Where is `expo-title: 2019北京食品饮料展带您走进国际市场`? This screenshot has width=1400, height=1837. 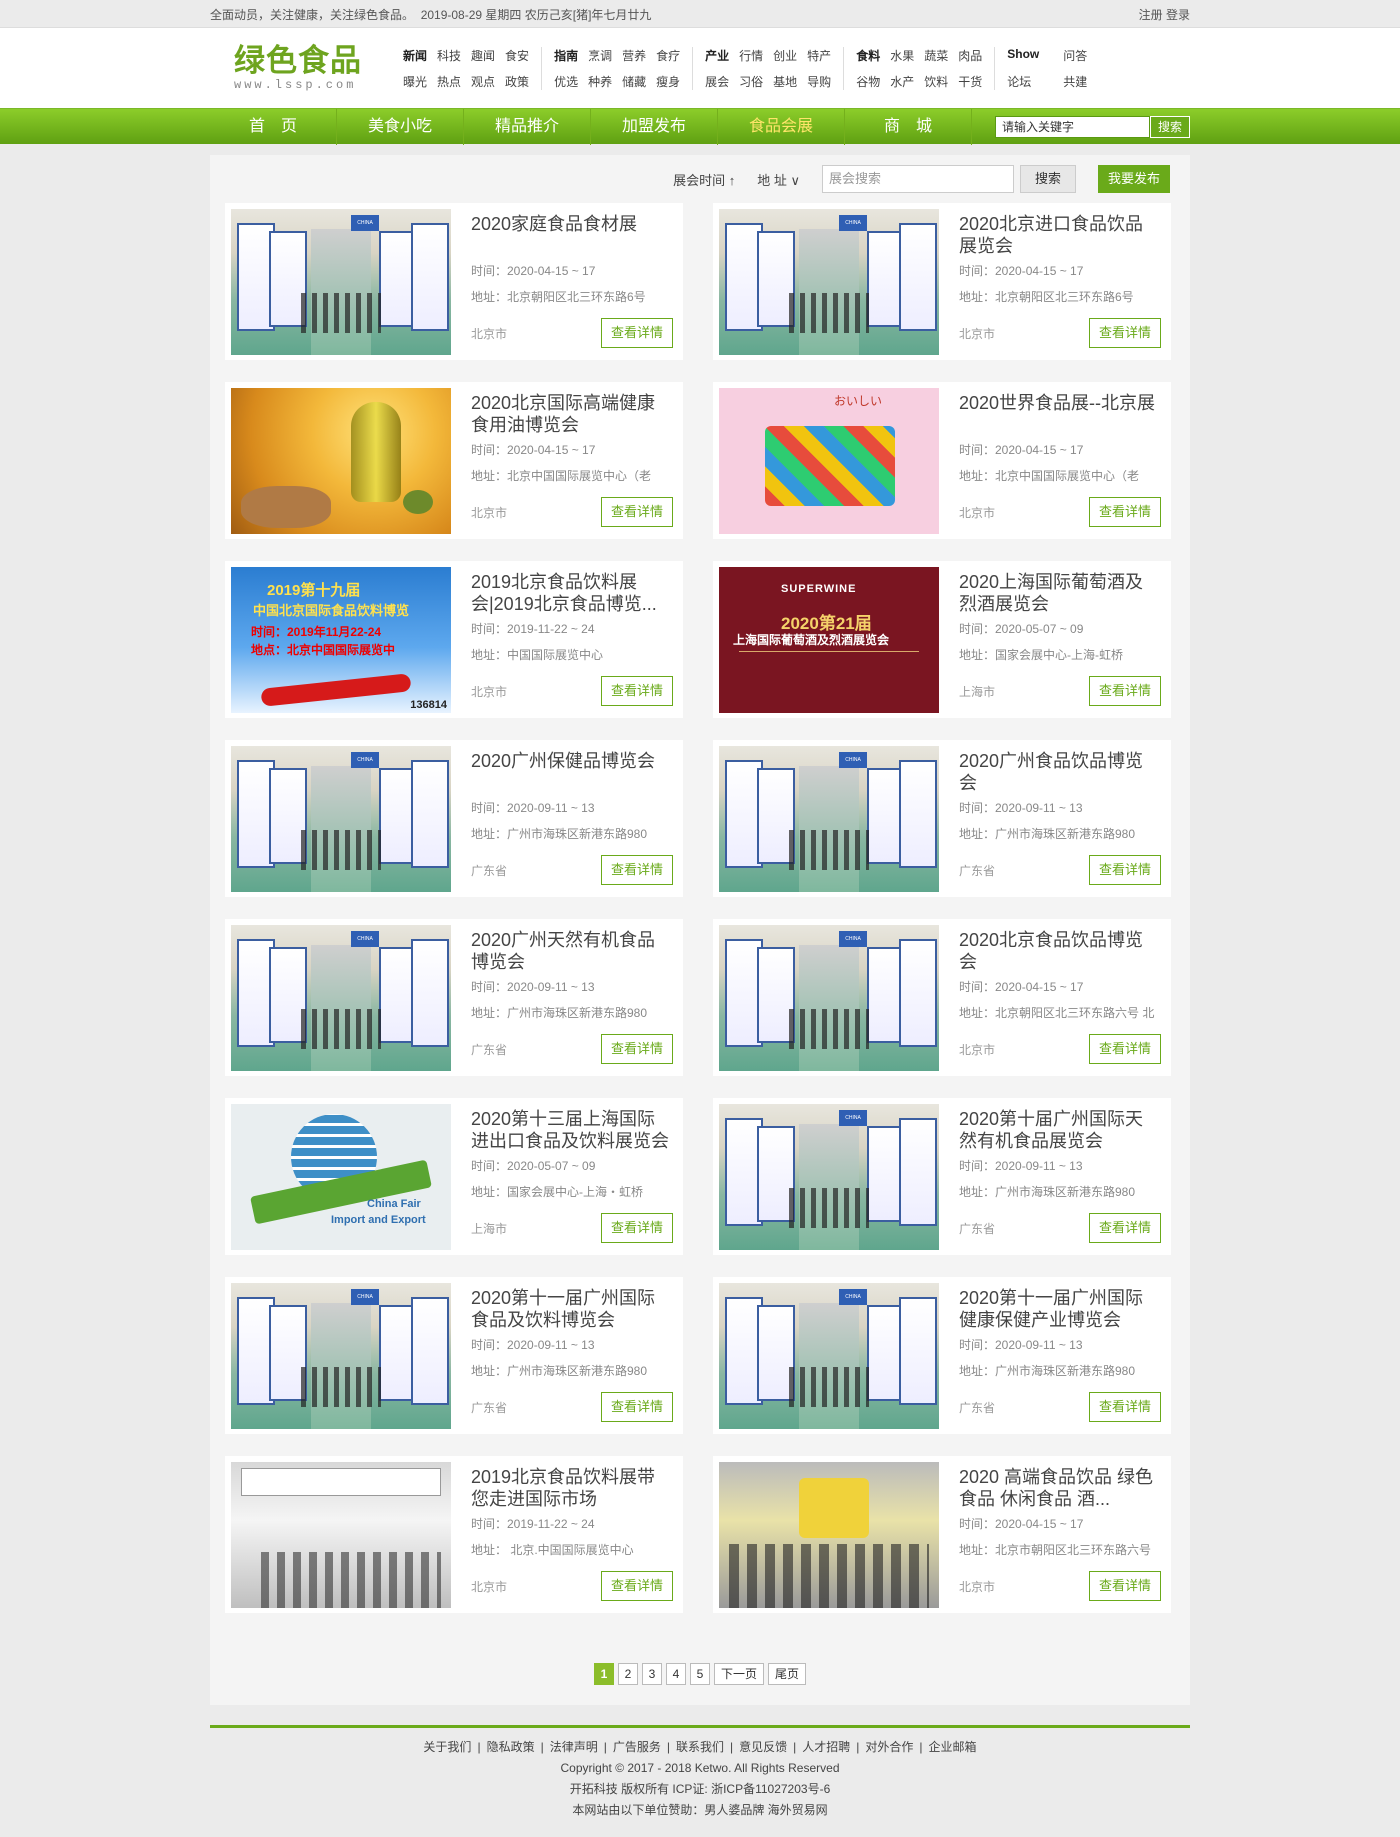 expo-title: 2019北京食品饮料展带您走进国际市场 is located at coordinates (572, 1488).